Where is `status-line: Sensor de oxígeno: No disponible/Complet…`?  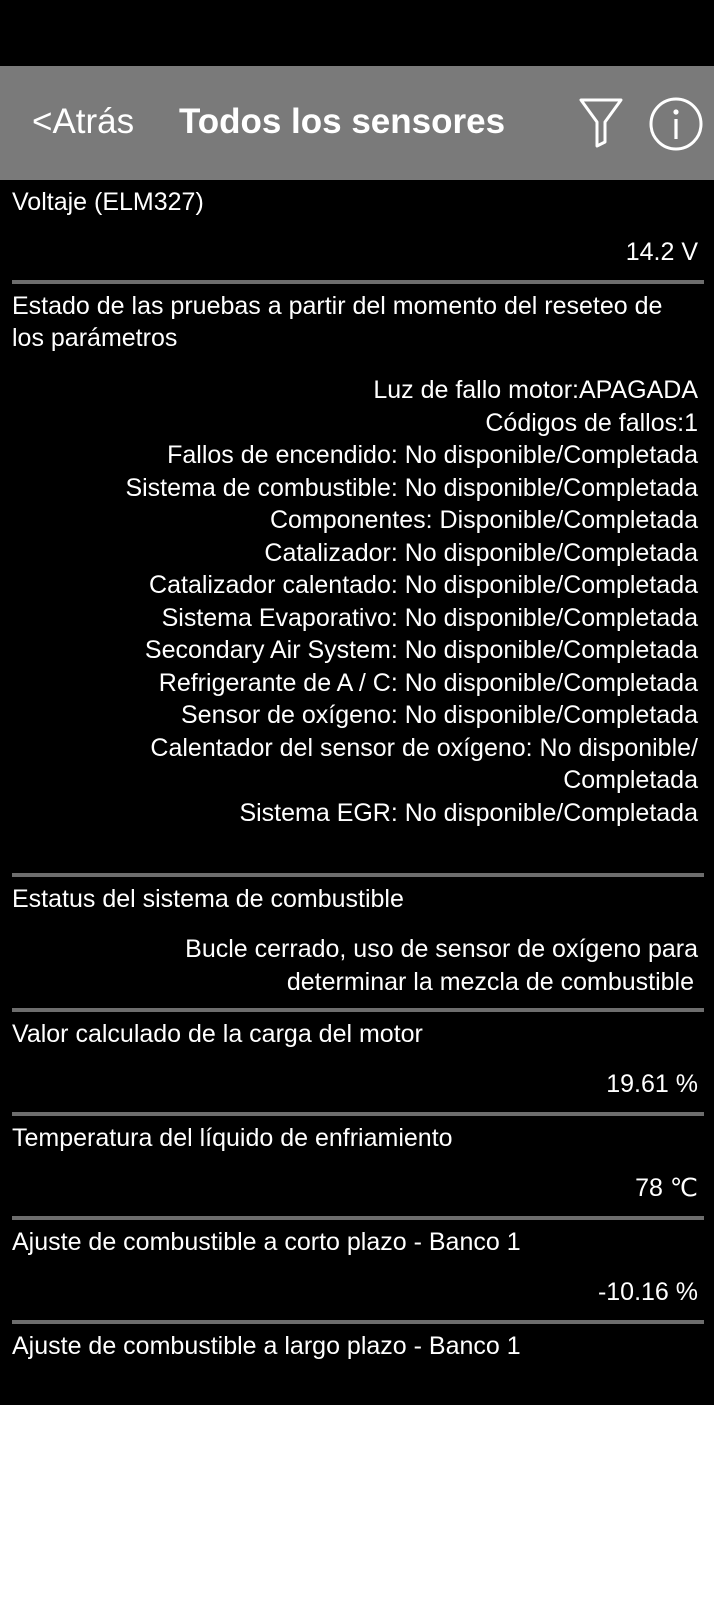 status-line: Sensor de oxígeno: No disponible/Complet… is located at coordinates (439, 715).